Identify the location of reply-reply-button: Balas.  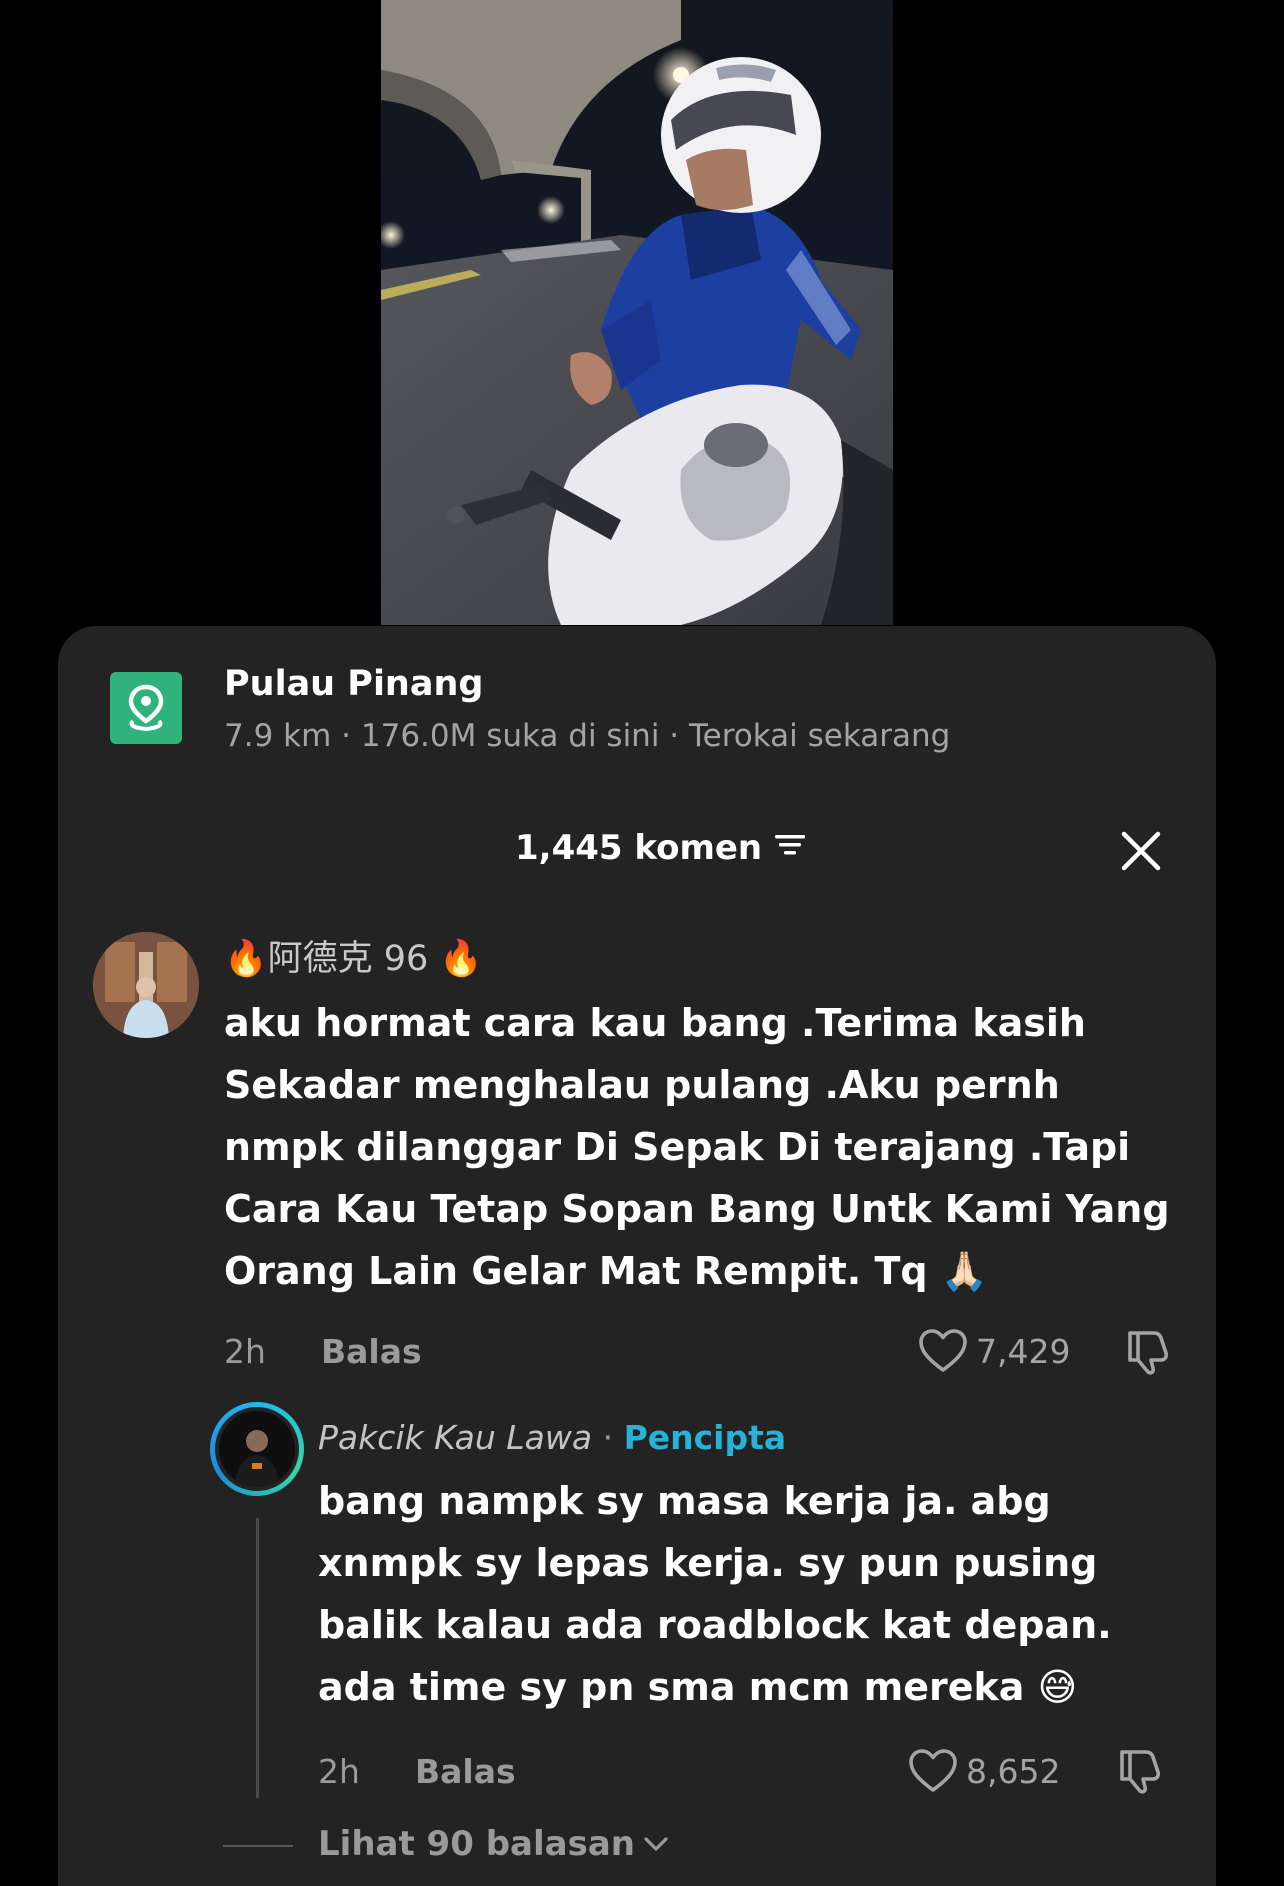
(465, 1771).